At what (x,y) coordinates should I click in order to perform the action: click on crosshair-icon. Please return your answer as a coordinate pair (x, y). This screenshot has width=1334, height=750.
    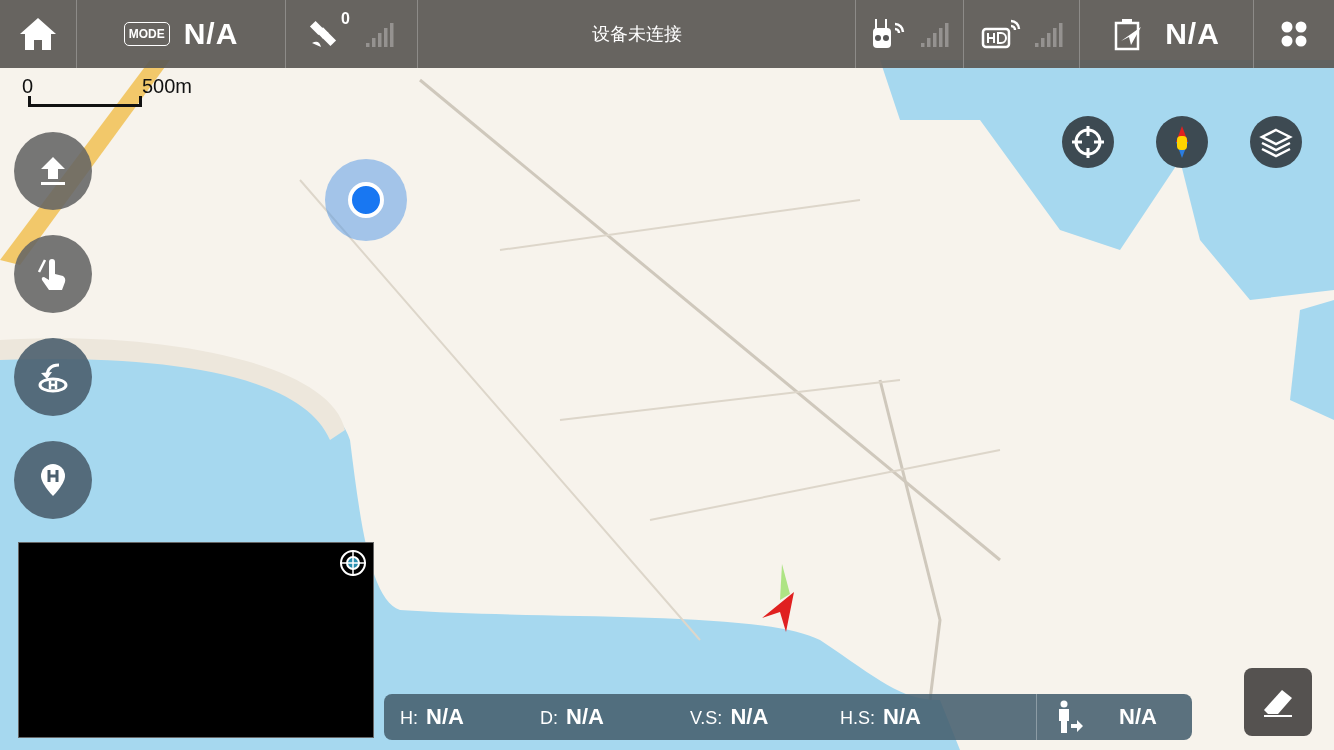
    Looking at the image, I should click on (1088, 142).